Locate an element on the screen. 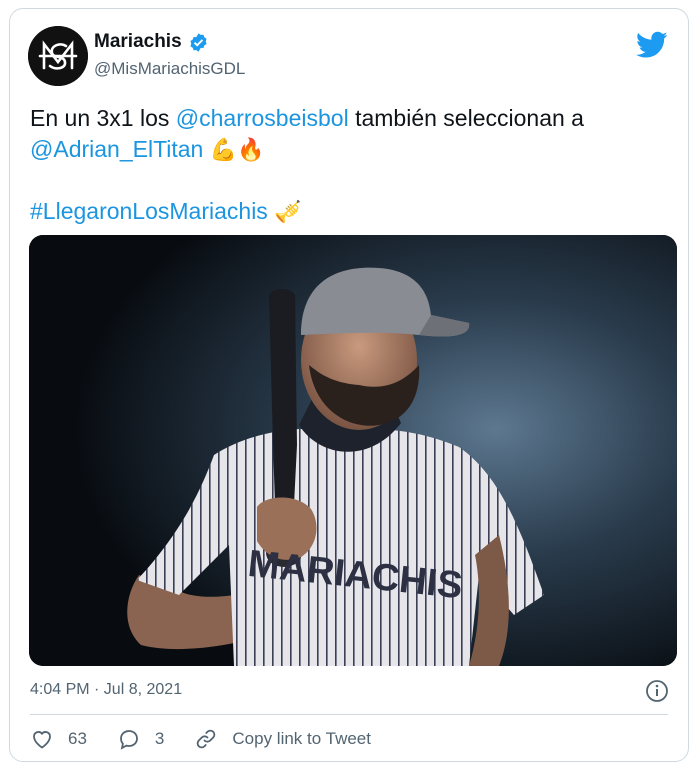 This screenshot has width=700, height=770. reply-bubble-icon is located at coordinates (129, 740).